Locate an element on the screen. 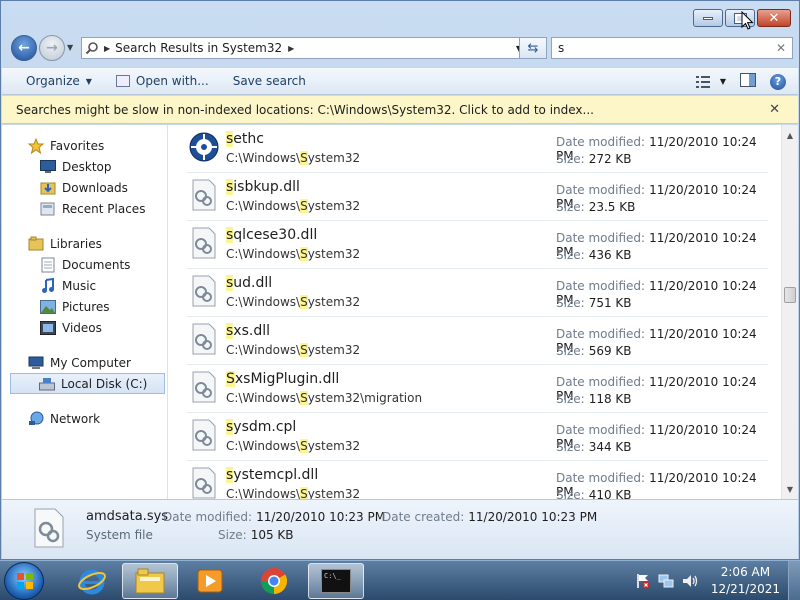 Image resolution: width=800 pixels, height=600 pixels. breadcrumb-search-results: Search Results in System32 is located at coordinates (198, 48).